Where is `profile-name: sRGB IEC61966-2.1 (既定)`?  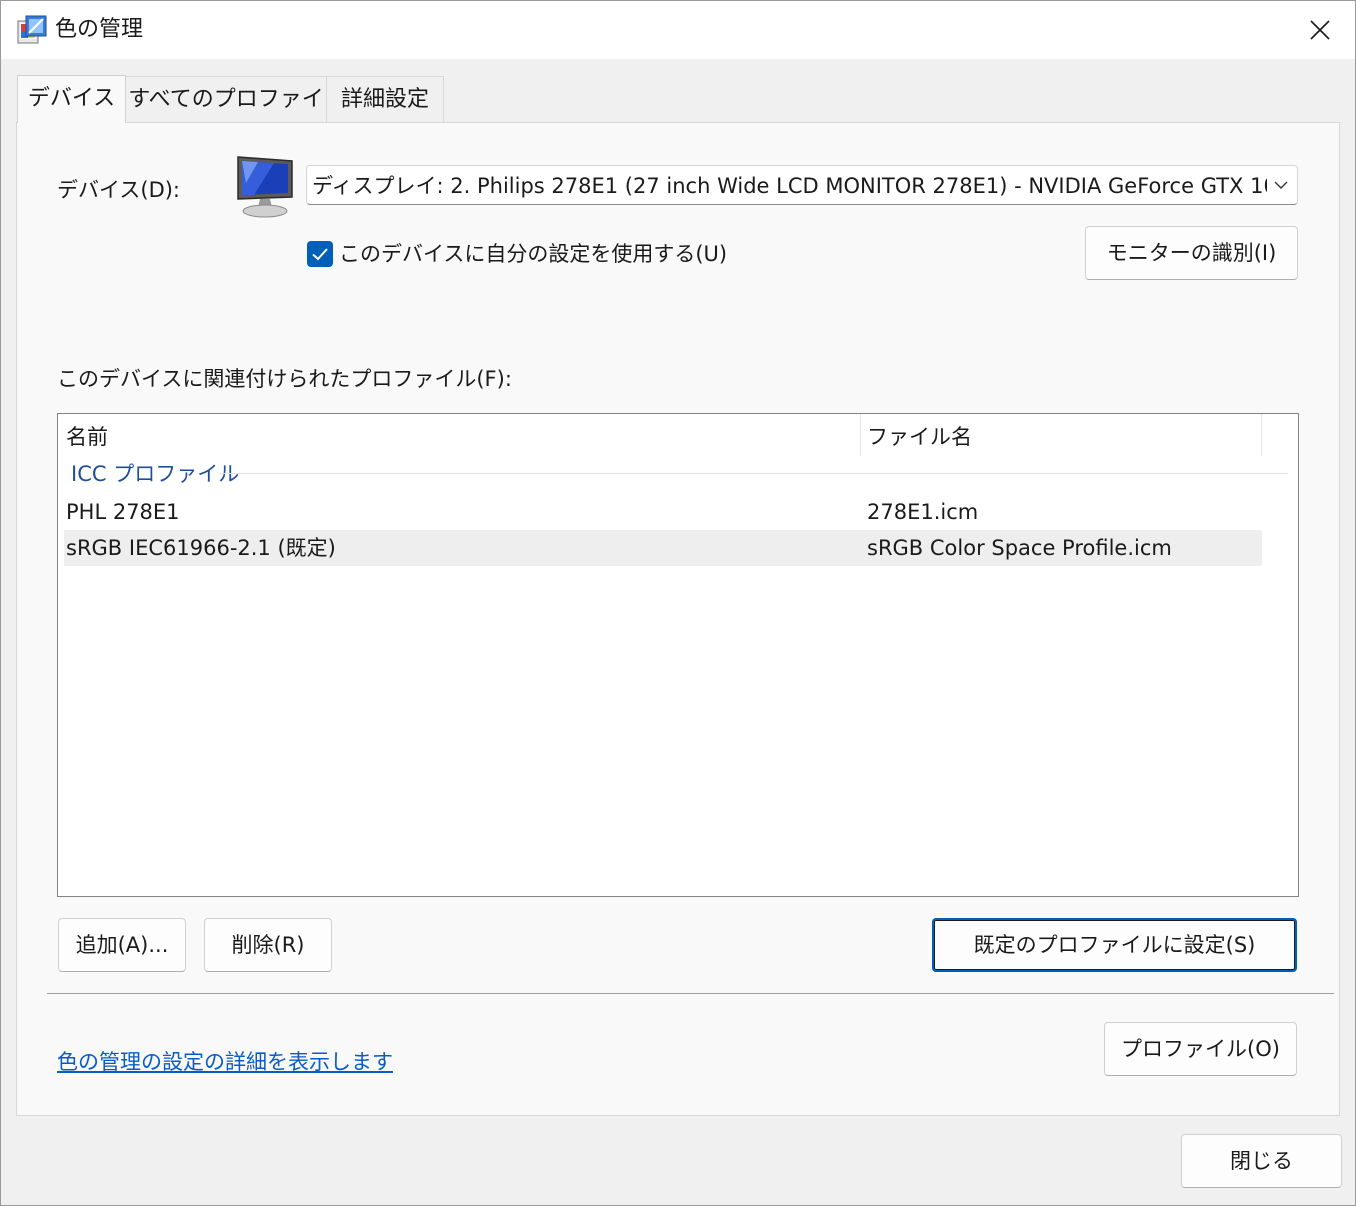 profile-name: sRGB IEC61966-2.1 (既定) is located at coordinates (201, 548).